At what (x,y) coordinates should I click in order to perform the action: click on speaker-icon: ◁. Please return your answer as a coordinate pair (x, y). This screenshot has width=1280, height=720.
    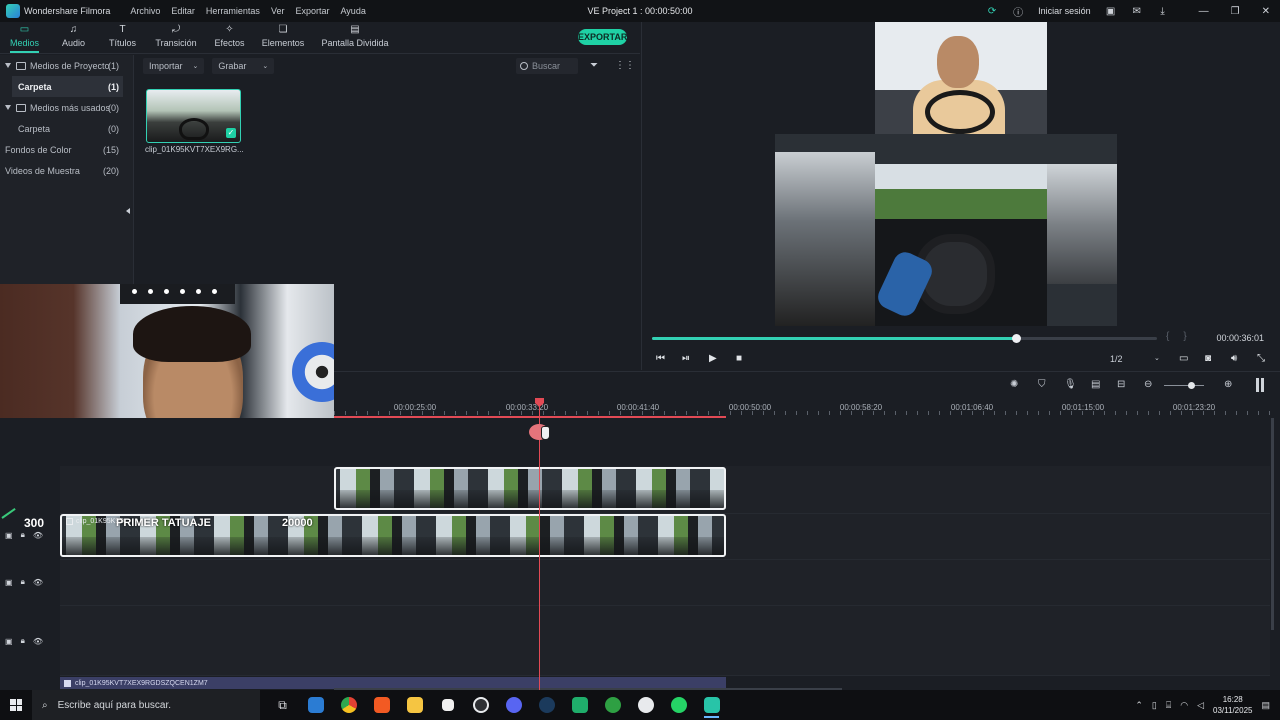
    Looking at the image, I should click on (1200, 705).